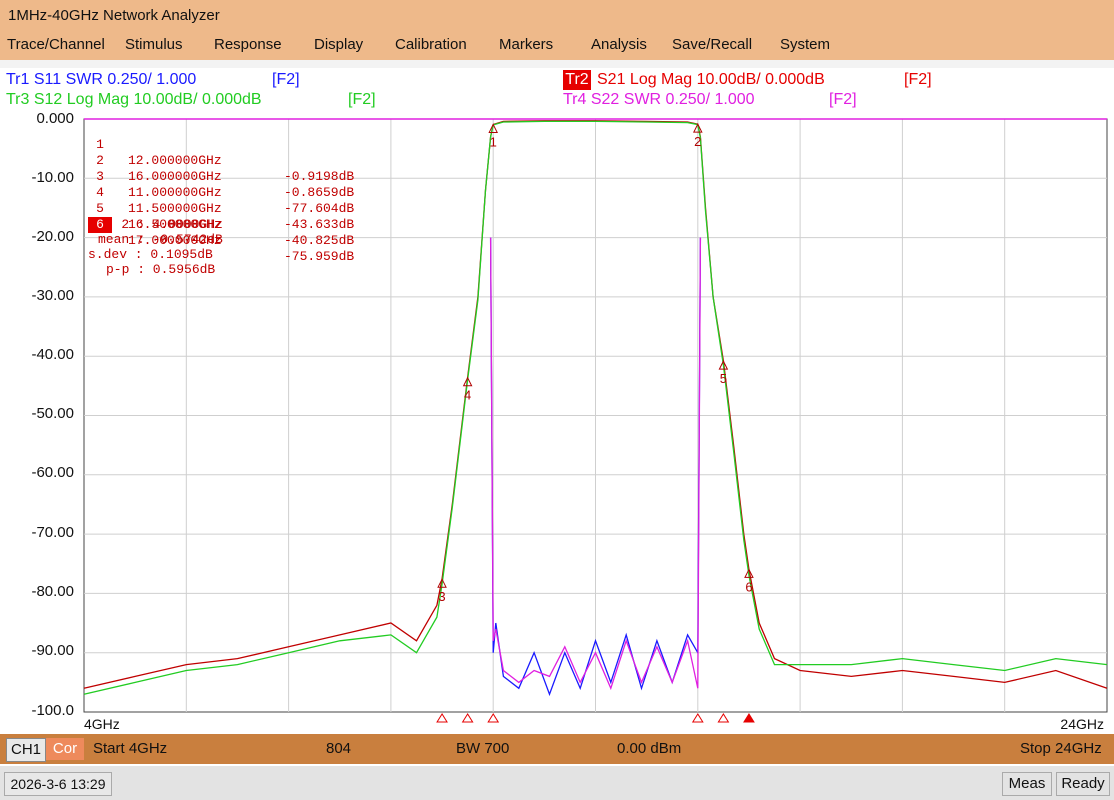 The image size is (1114, 800). Describe the element at coordinates (649, 748) in the screenshot. I see `source-power: 0.00 dBm` at that location.